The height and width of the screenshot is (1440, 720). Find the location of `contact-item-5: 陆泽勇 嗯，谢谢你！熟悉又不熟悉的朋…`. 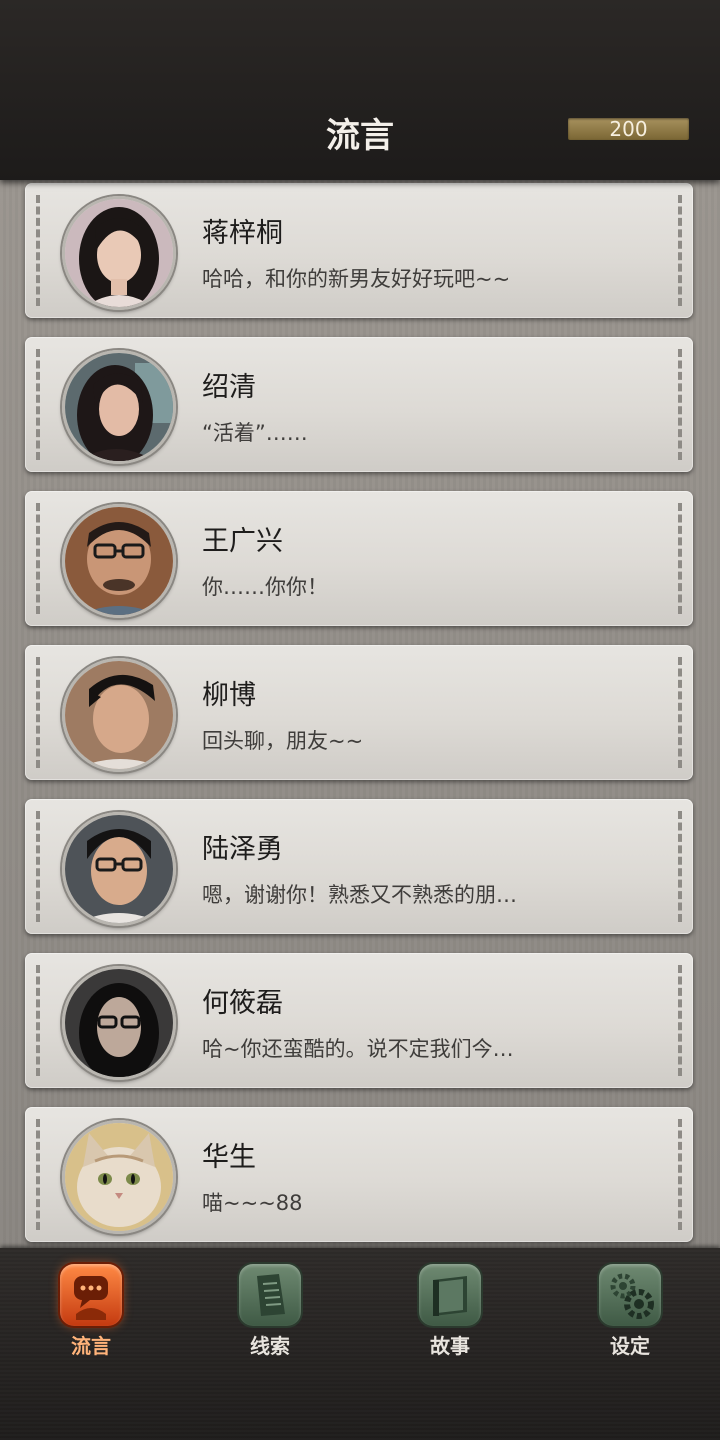

contact-item-5: 陆泽勇 嗯，谢谢你！熟悉又不熟悉的朋… is located at coordinates (359, 866).